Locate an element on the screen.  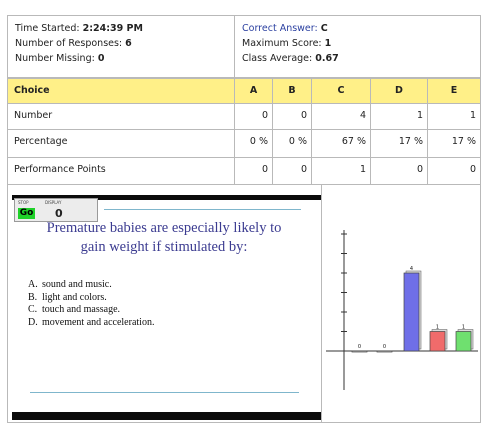
bar-d is located at coordinates (437, 341).